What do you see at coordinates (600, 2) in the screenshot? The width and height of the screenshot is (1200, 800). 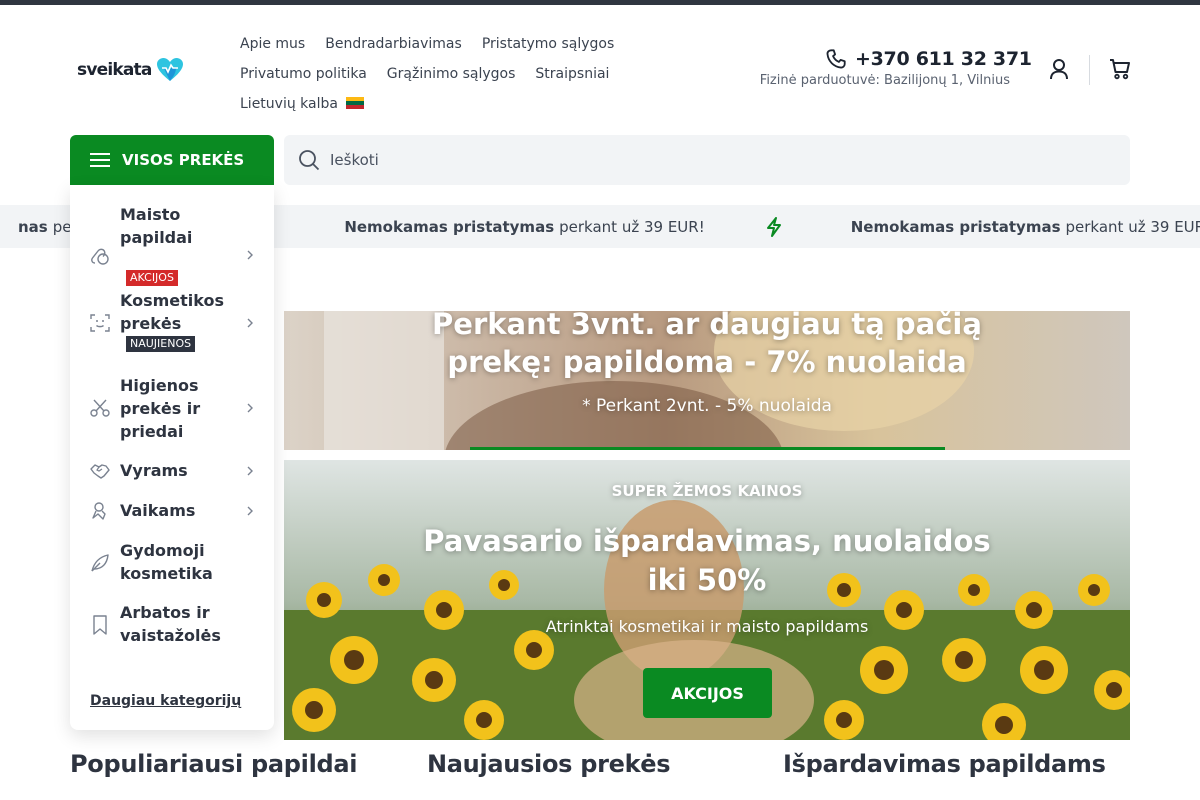 I see `top-accent-bar` at bounding box center [600, 2].